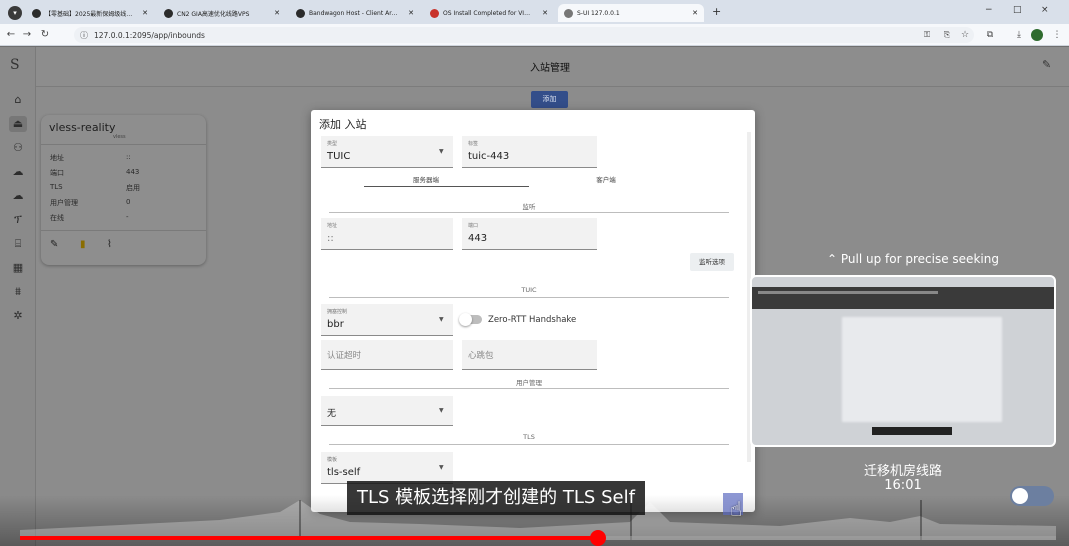 Image resolution: width=1069 pixels, height=546 pixels. What do you see at coordinates (64, 203) in the screenshot?
I see `card-key: 用户管理` at bounding box center [64, 203].